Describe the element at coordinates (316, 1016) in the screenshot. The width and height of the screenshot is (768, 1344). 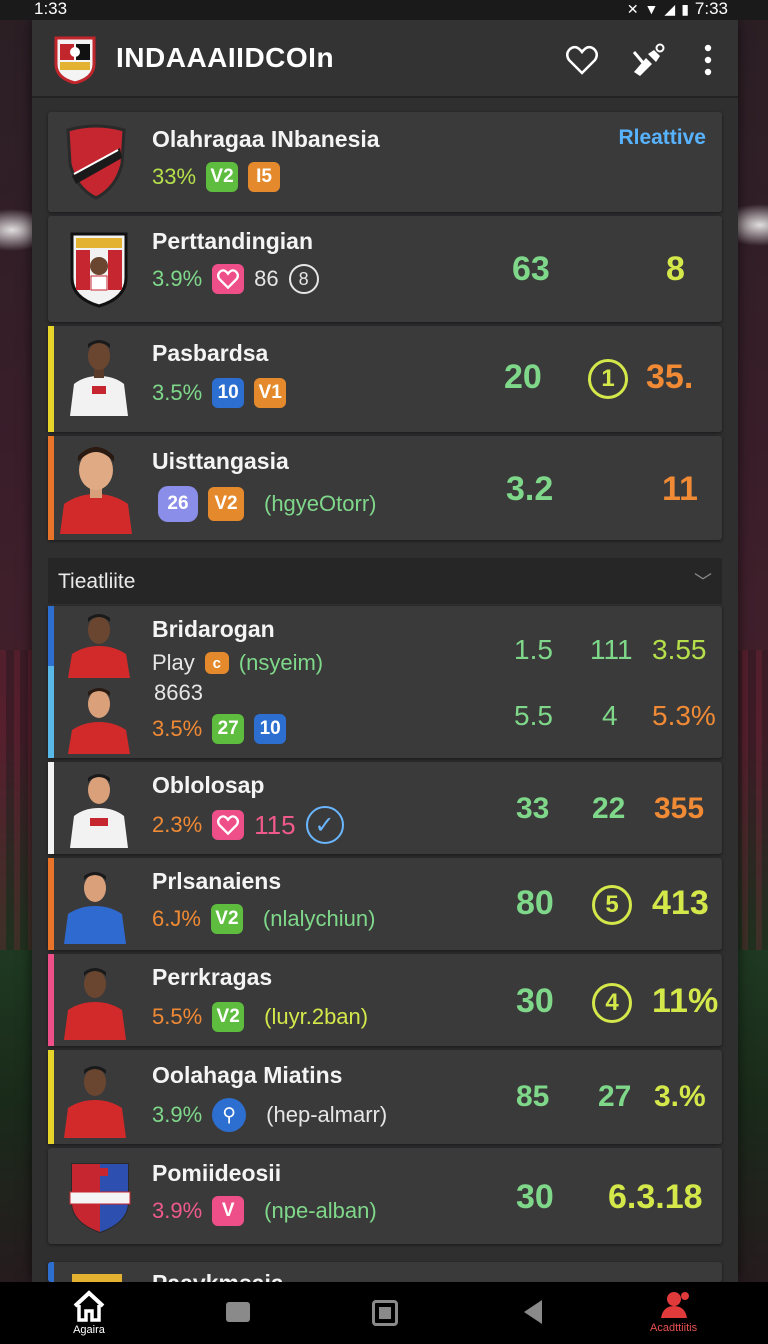
I see `player-tag: (luyr.2ban)` at that location.